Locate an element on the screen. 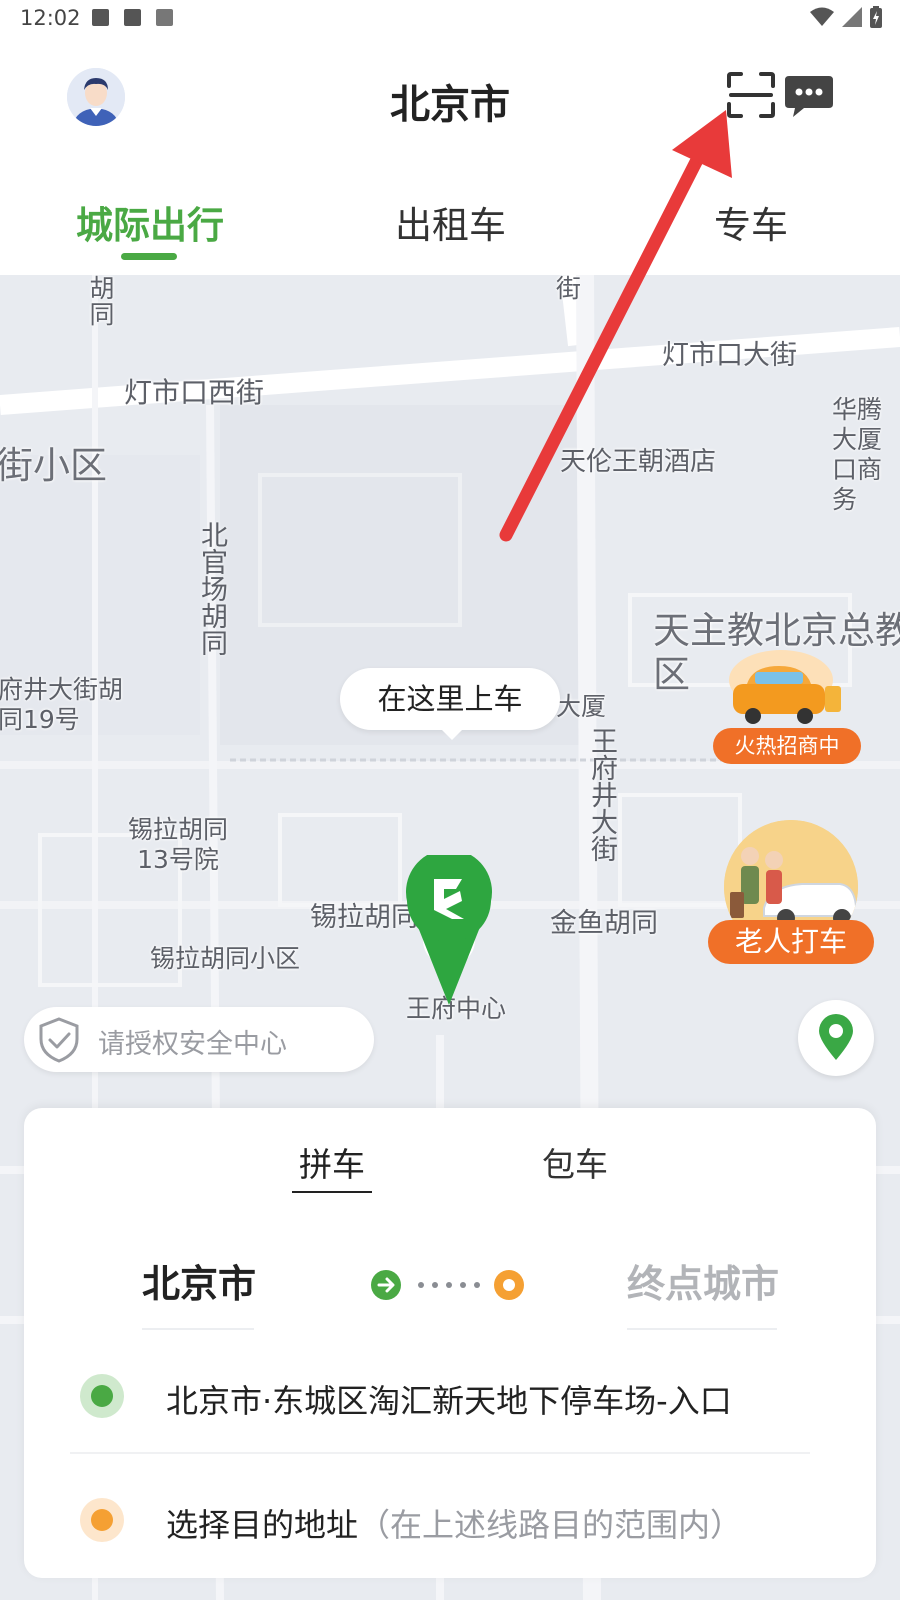  pickup-here-bubble: 在这里上车 is located at coordinates (450, 704).